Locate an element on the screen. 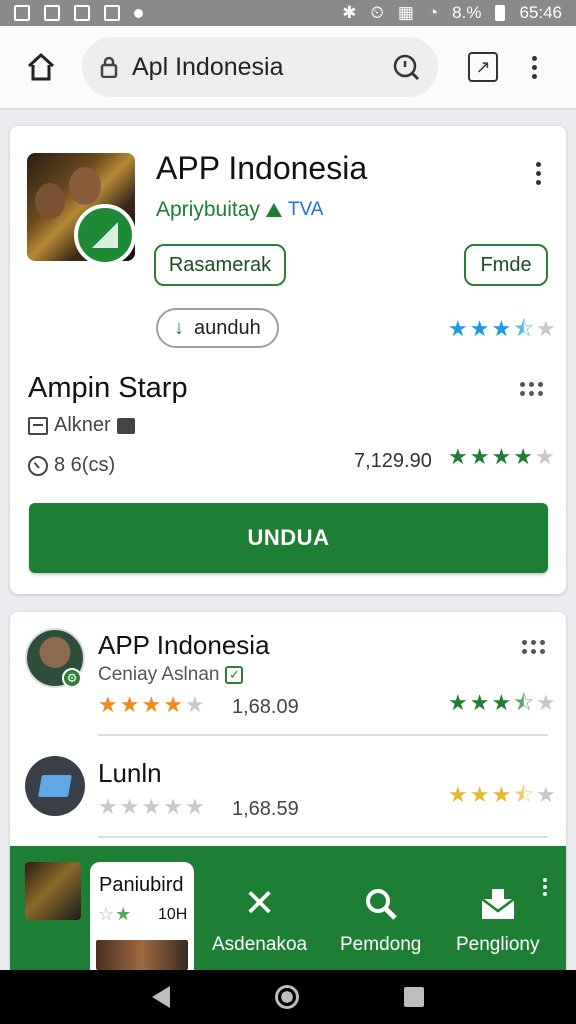 The width and height of the screenshot is (576, 1024). home-button is located at coordinates (41, 67).